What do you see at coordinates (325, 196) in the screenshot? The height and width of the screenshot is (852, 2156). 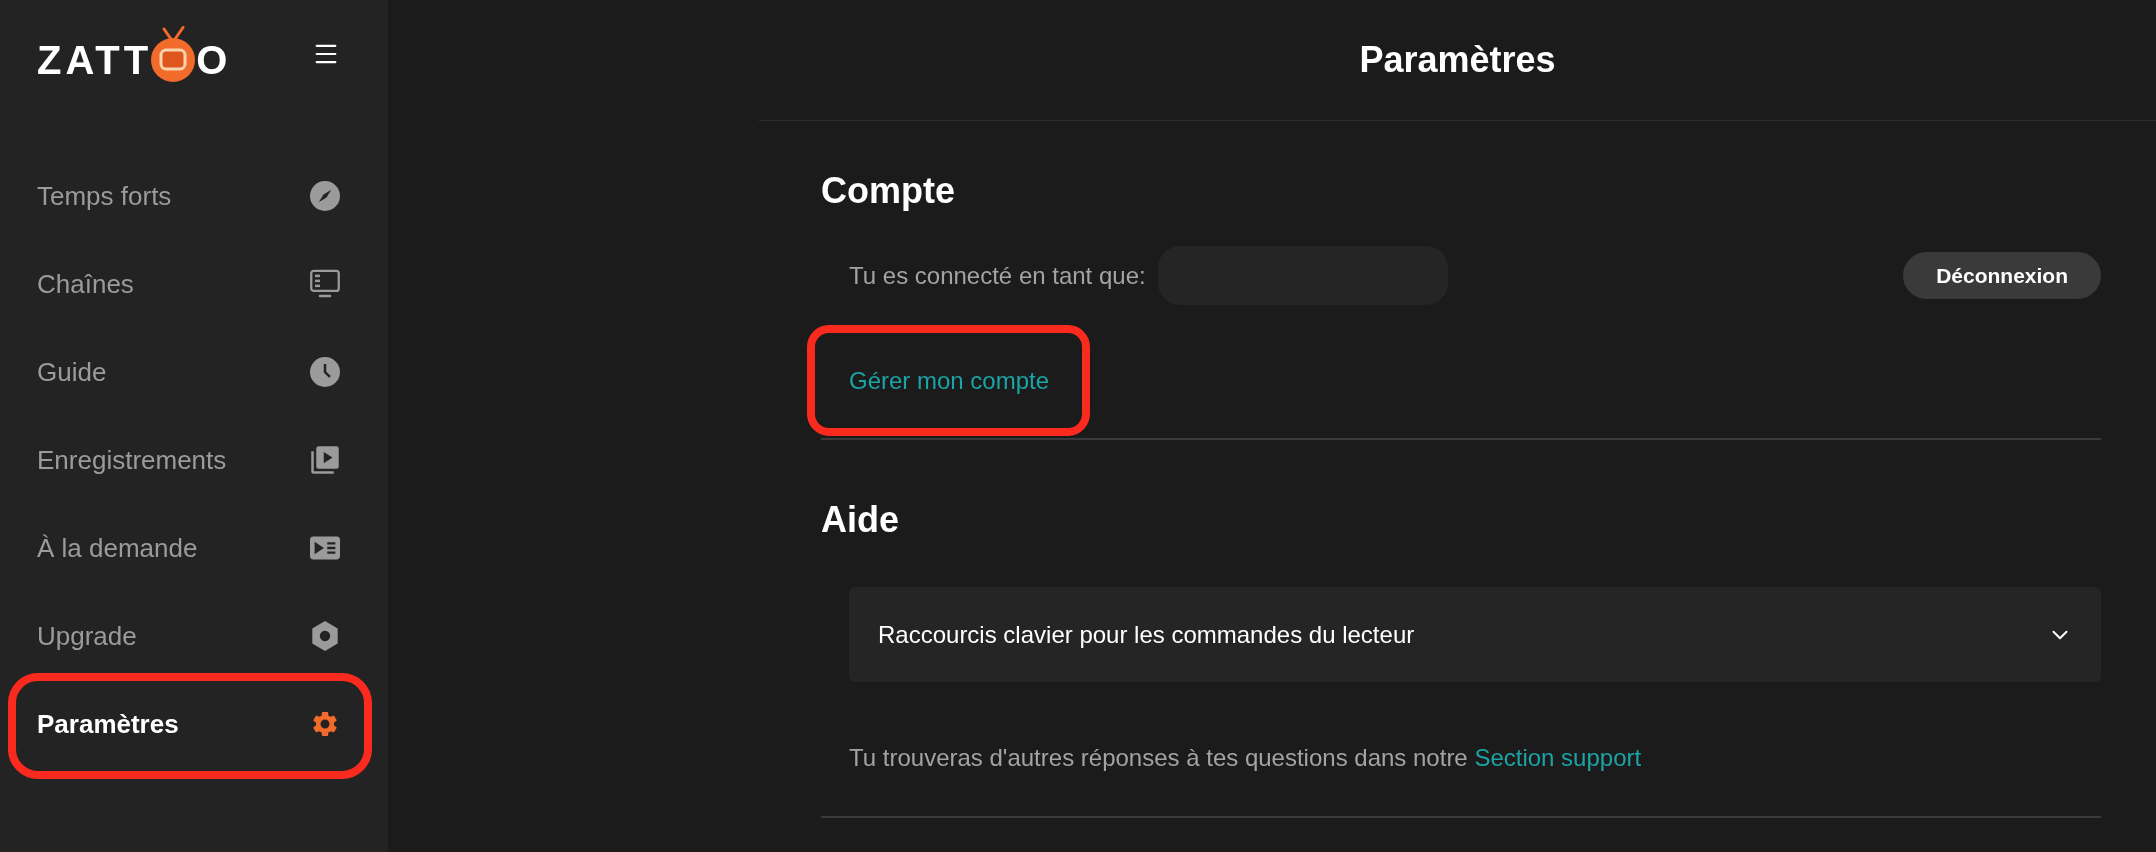 I see `compass-icon` at bounding box center [325, 196].